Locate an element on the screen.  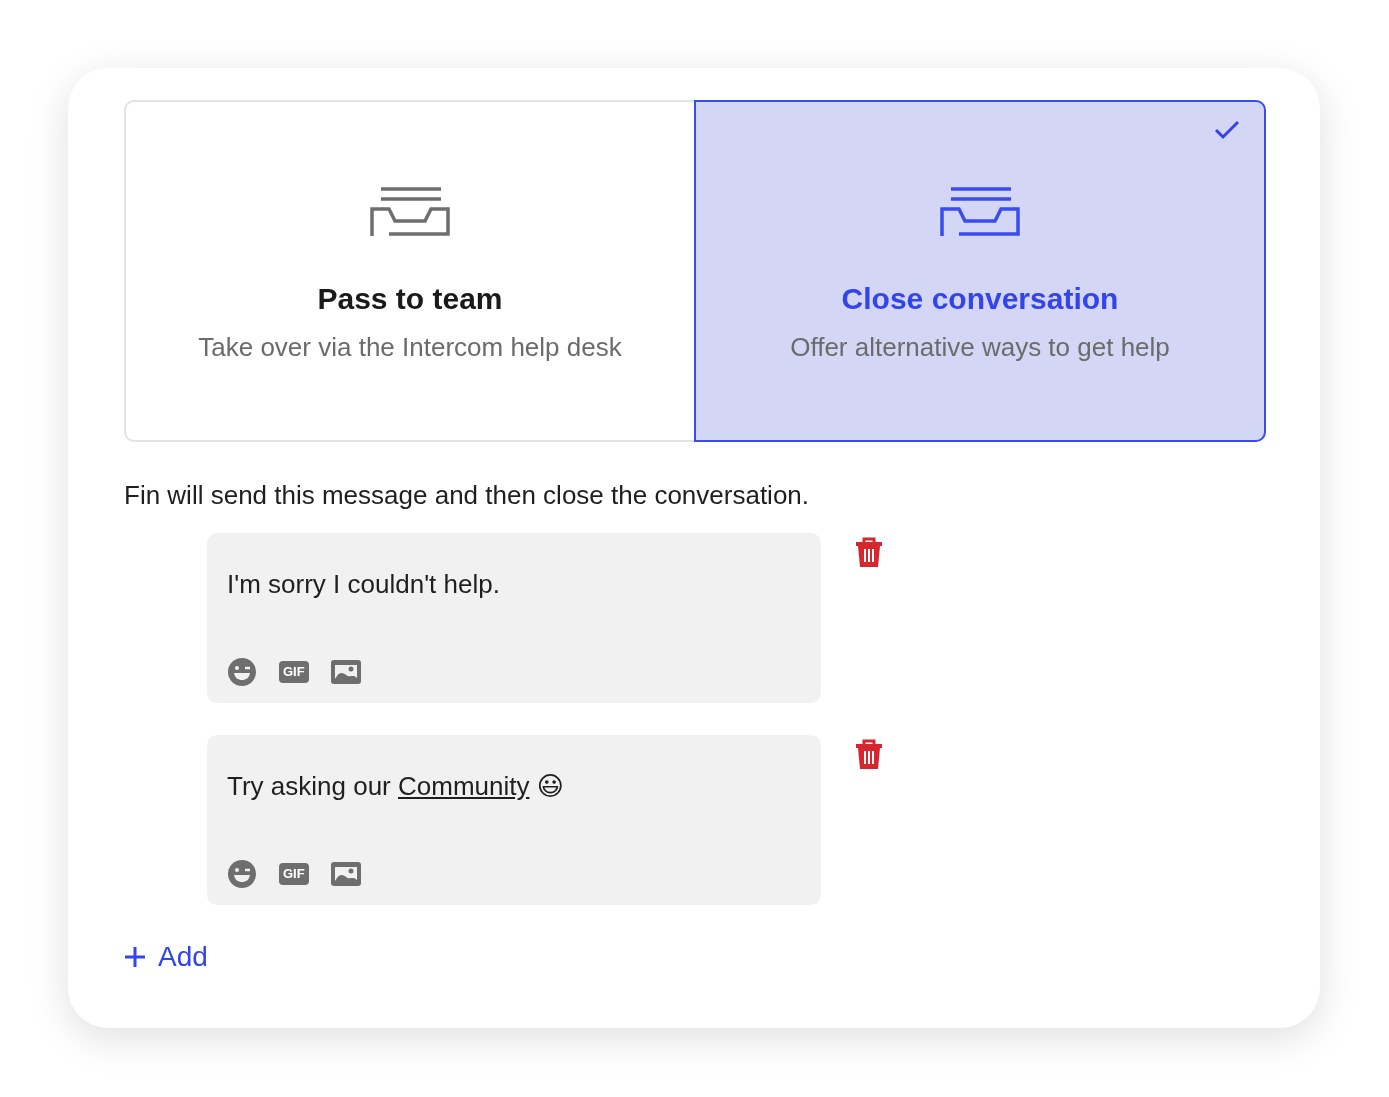
message-text: I'm sorry I couldn't help. is located at coordinates (364, 584).